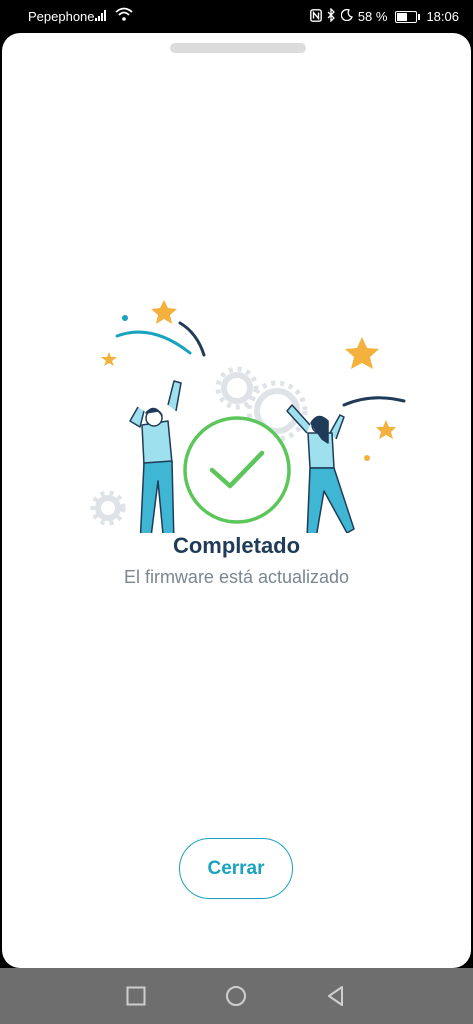  Describe the element at coordinates (236, 16) in the screenshot. I see `status-bar: Pepephone 58 % 18:06` at that location.